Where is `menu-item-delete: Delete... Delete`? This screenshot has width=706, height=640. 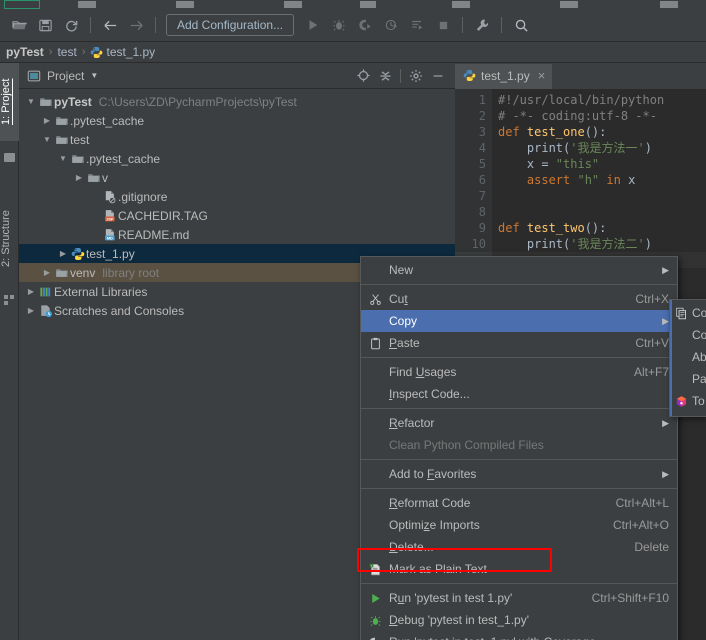
menu-item-delete: Delete... Delete is located at coordinates (519, 547).